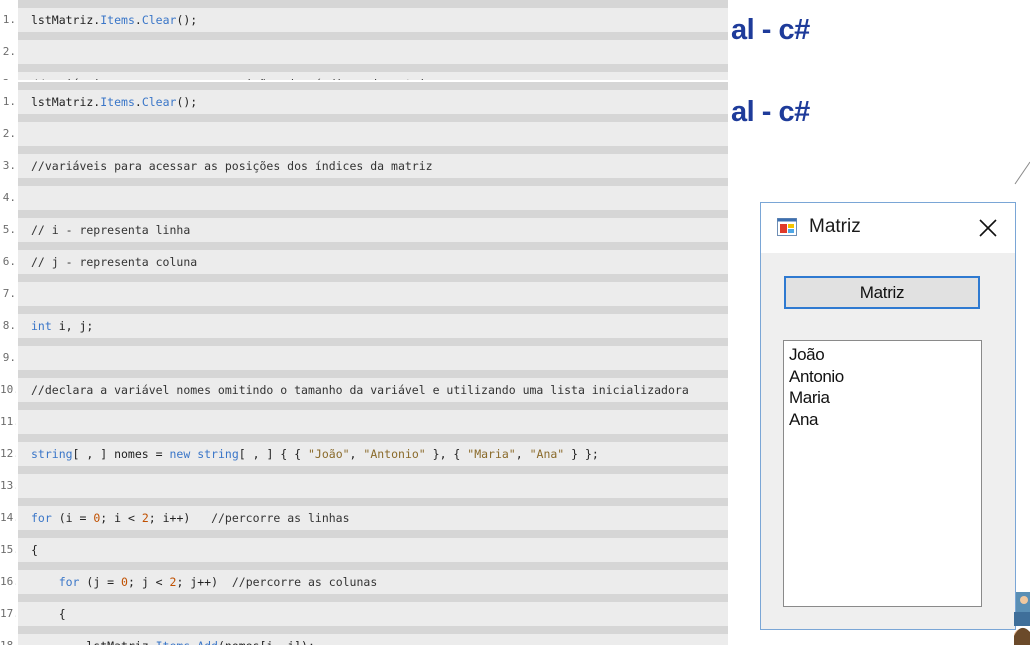 The image size is (1030, 645). What do you see at coordinates (8, 613) in the screenshot?
I see `line-number: 17.` at bounding box center [8, 613].